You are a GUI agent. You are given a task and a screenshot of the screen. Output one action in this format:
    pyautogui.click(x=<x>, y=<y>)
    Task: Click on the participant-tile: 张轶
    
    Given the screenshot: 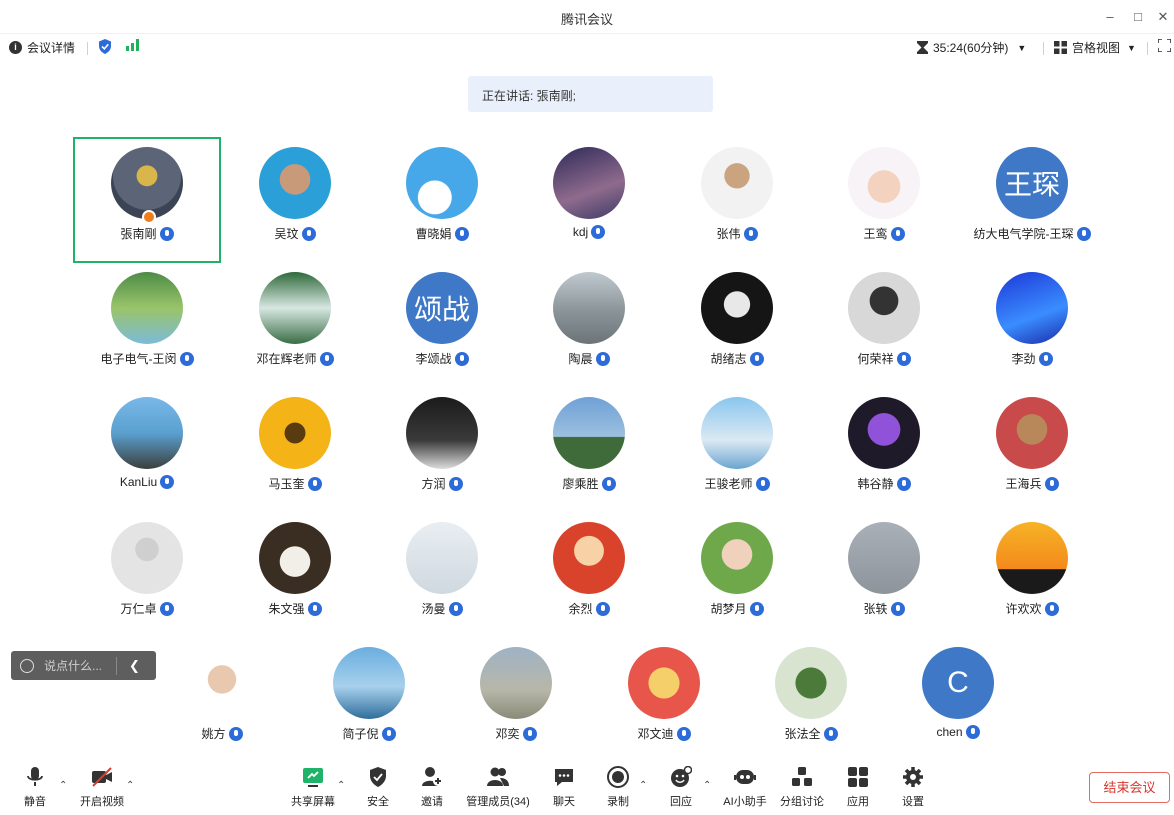 What is the action you would take?
    pyautogui.click(x=884, y=575)
    